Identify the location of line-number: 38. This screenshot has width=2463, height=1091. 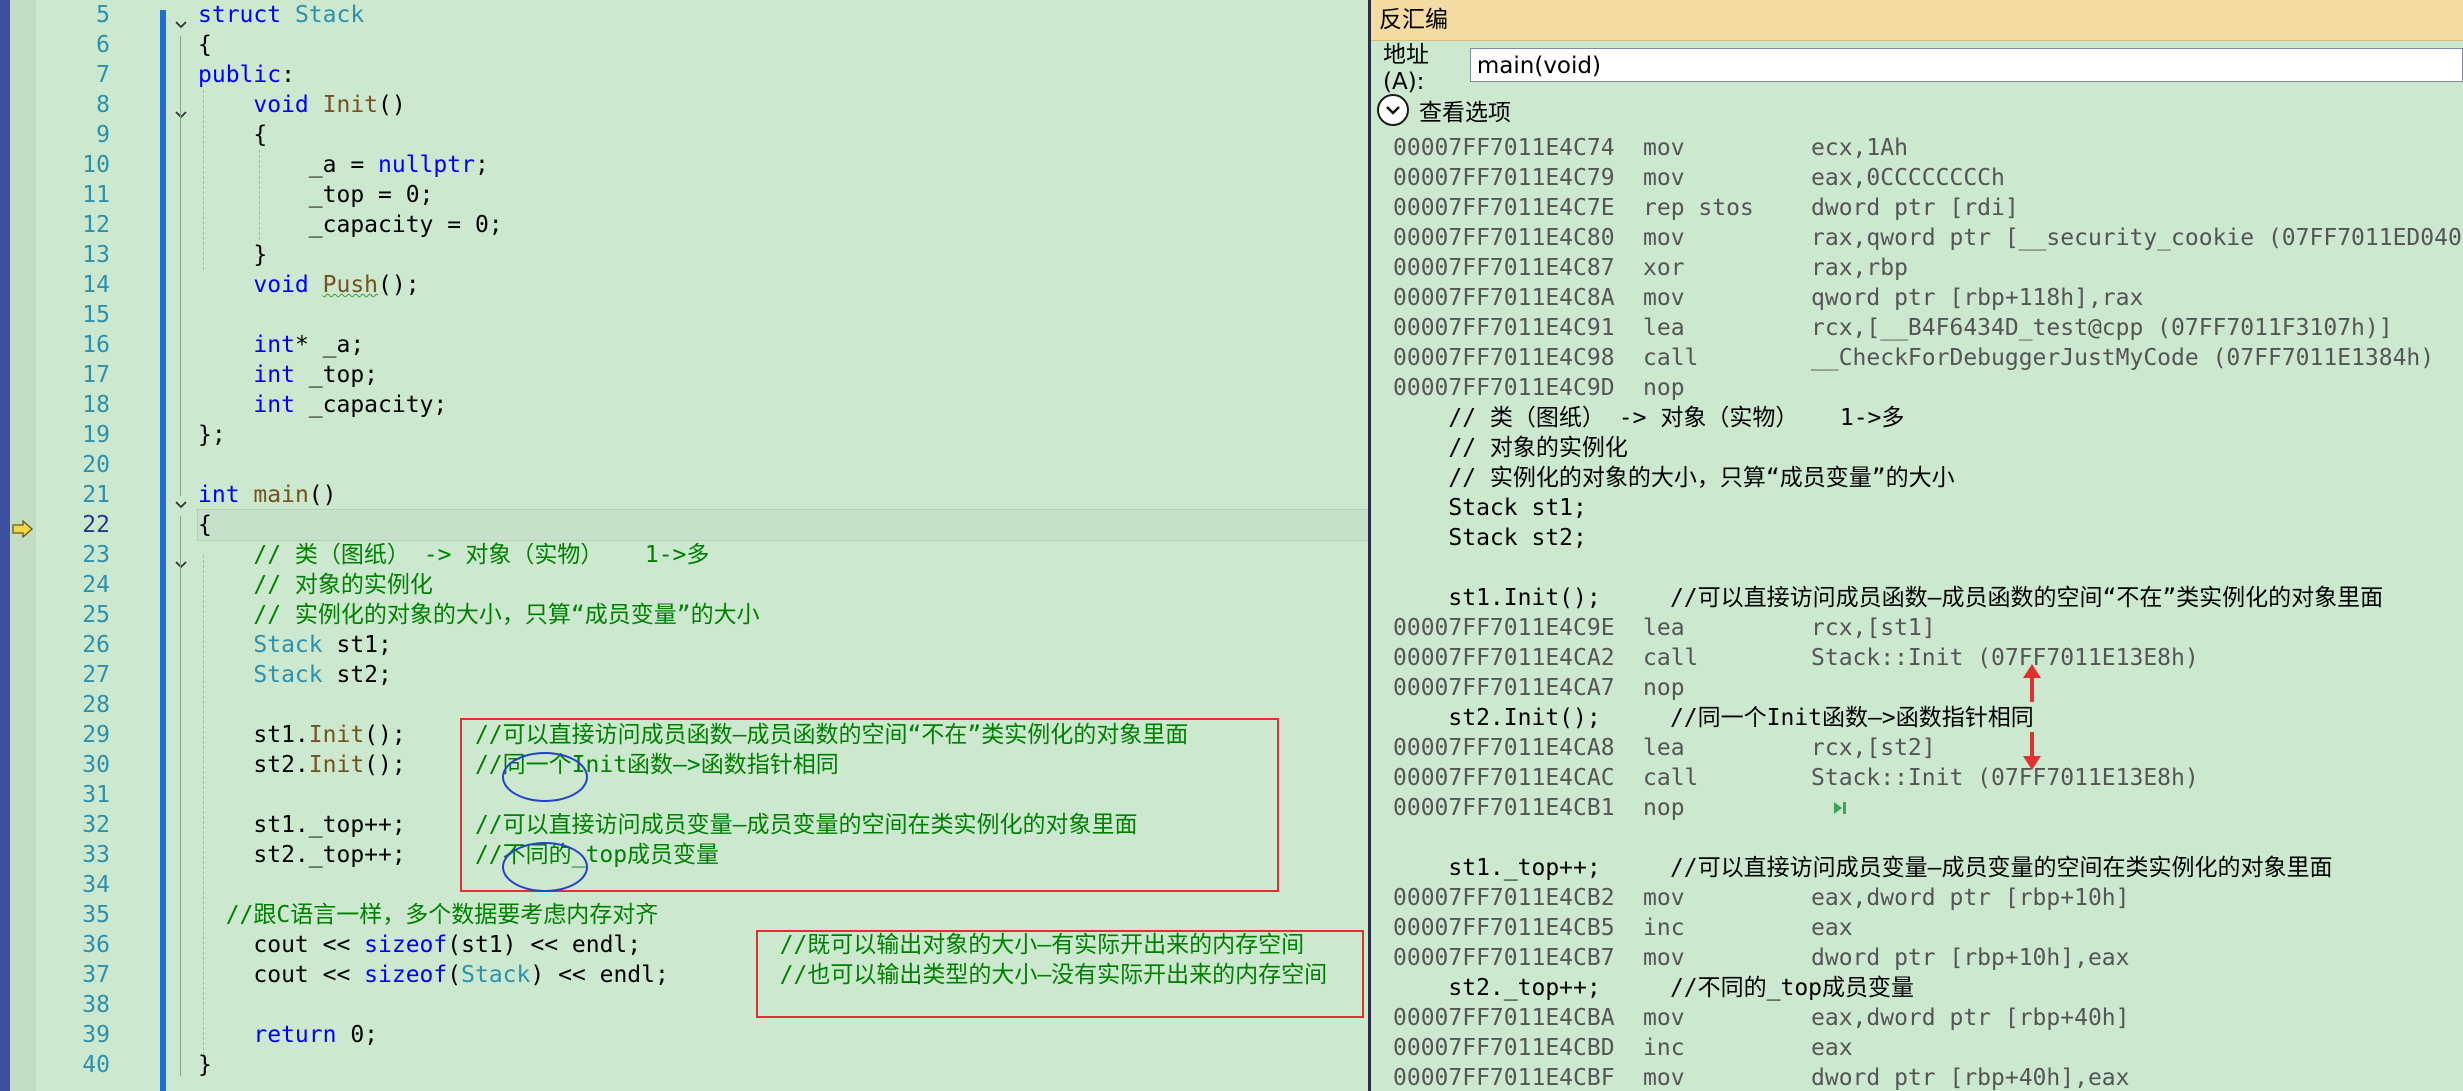
(96, 1005).